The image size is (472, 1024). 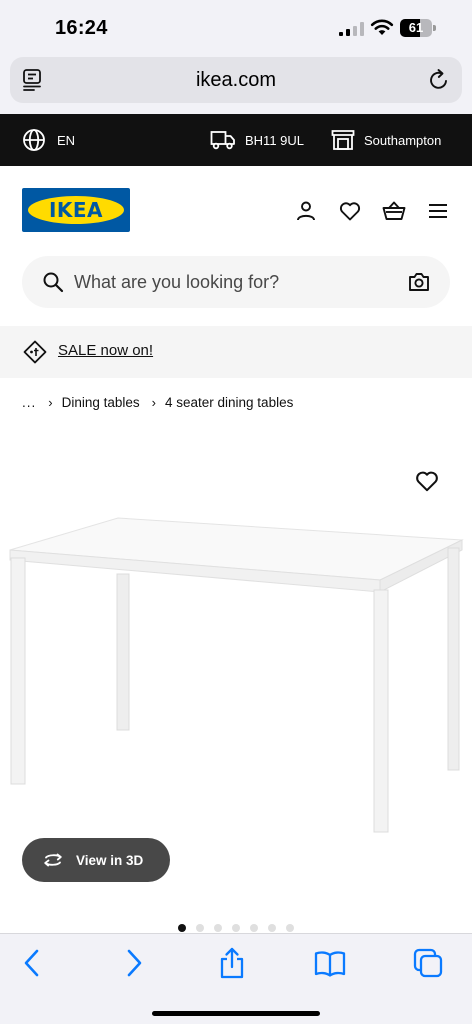 What do you see at coordinates (236, 352) in the screenshot?
I see `promo-banner: SALE now on!` at bounding box center [236, 352].